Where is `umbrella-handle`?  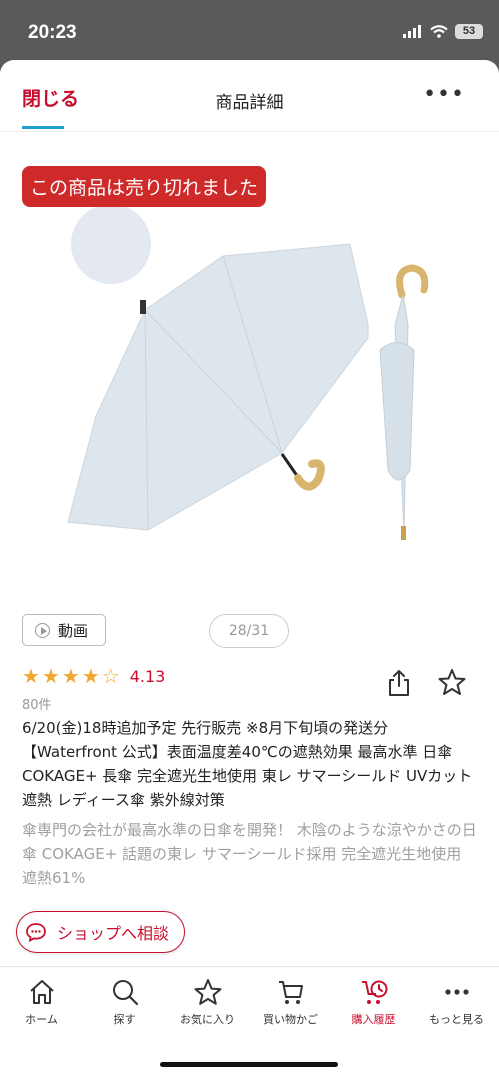 umbrella-handle is located at coordinates (309, 475).